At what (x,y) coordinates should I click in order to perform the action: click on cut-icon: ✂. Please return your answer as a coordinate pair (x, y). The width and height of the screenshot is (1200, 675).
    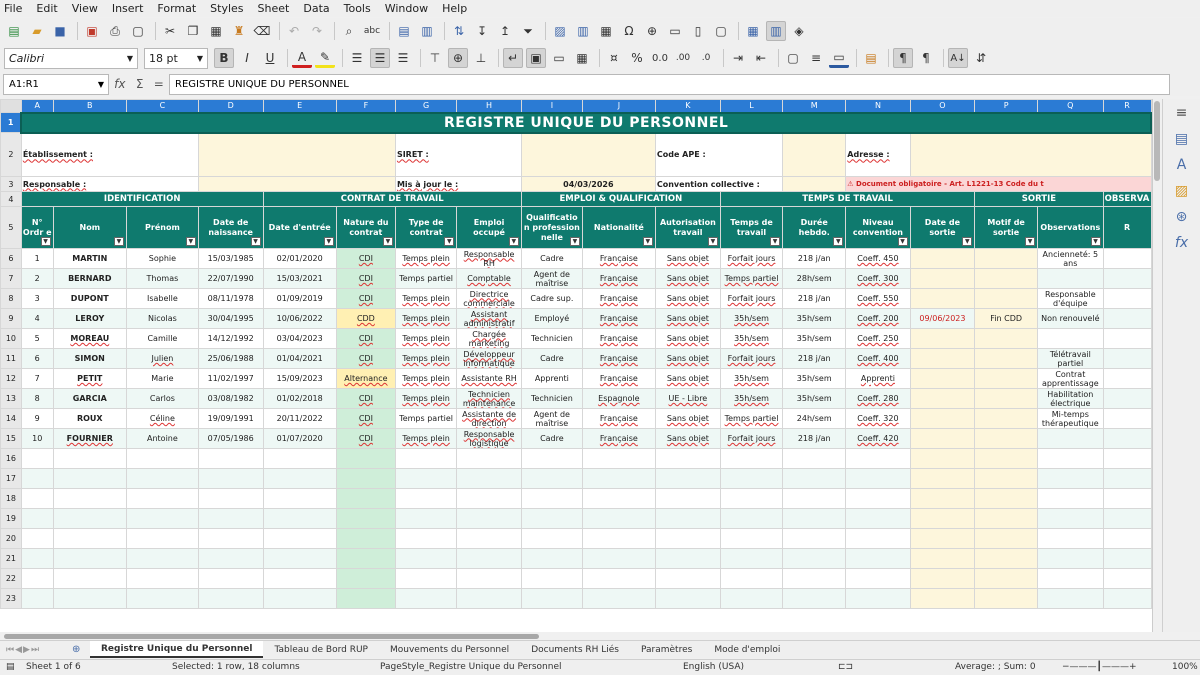
    Looking at the image, I should click on (170, 31).